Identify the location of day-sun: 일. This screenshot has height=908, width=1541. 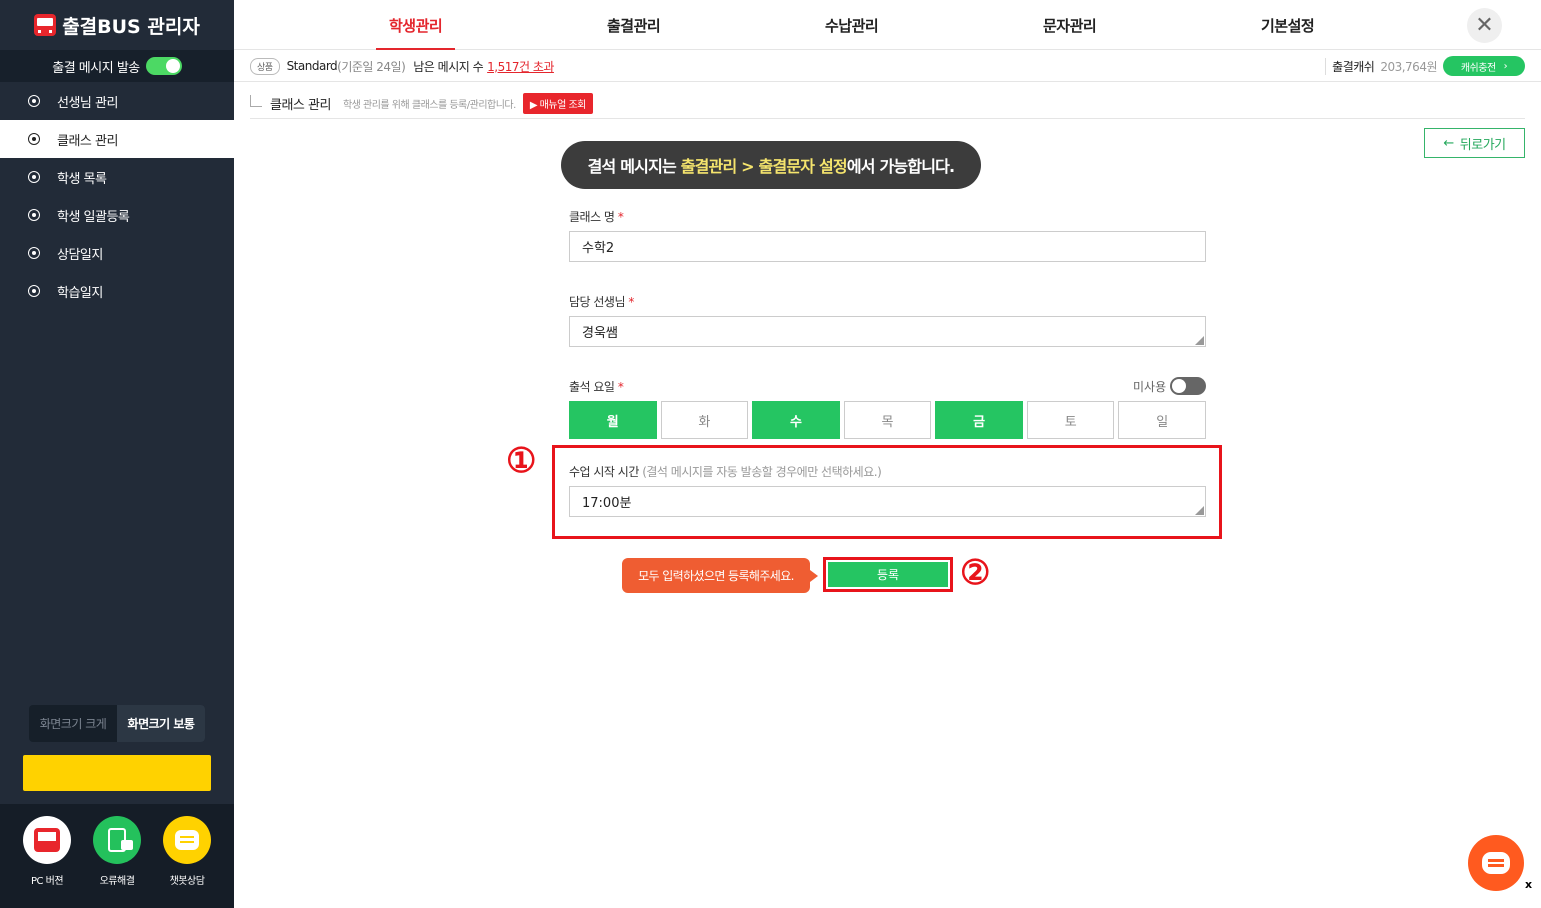
(1162, 420).